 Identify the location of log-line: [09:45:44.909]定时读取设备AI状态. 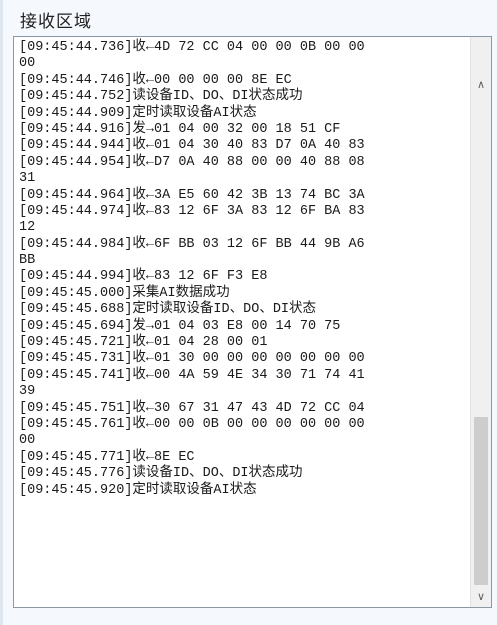
(138, 113).